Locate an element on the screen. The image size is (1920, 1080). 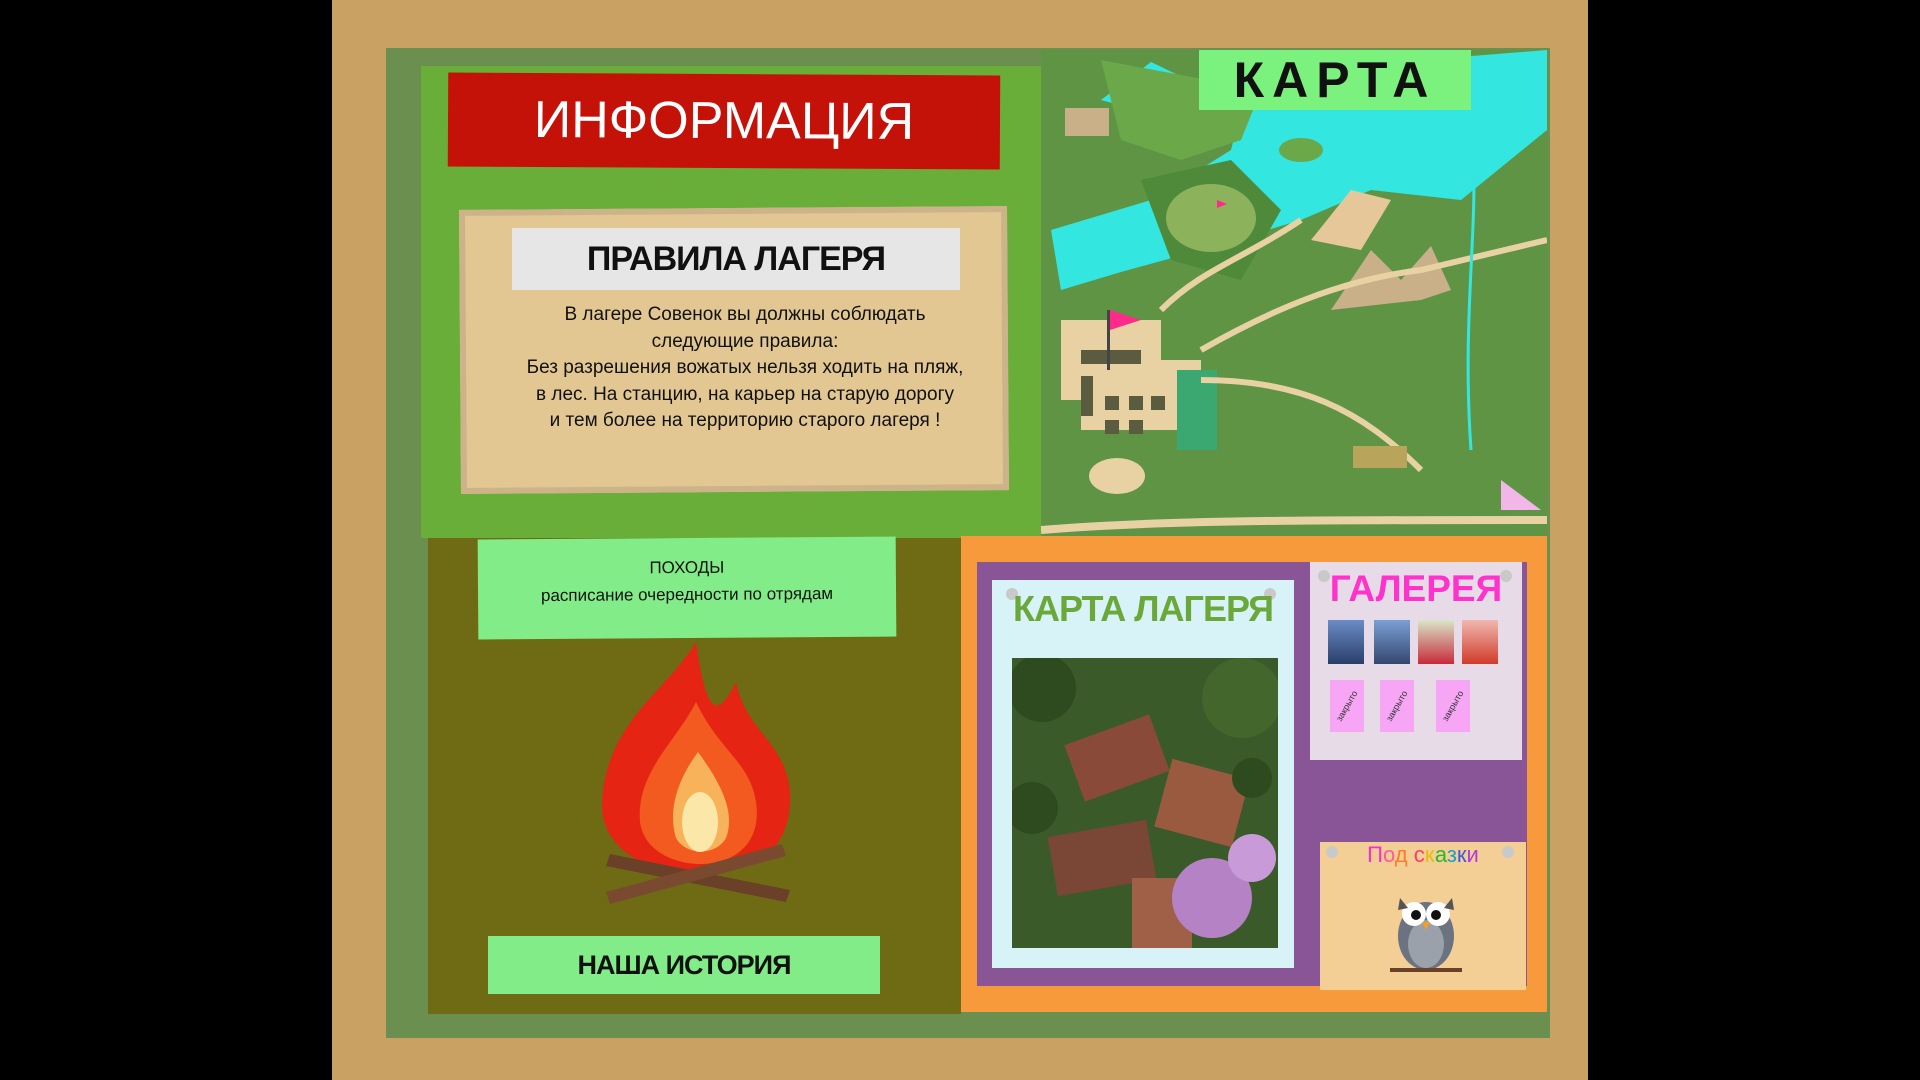
gallery-title: ГАЛЕРЕЯ is located at coordinates (1416, 588).